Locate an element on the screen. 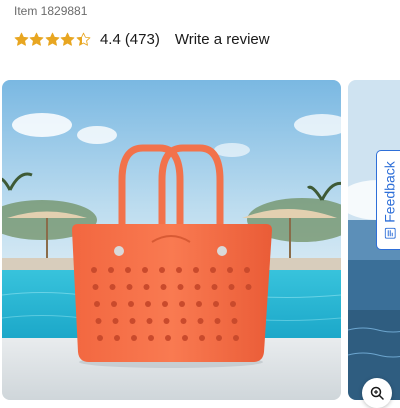  item-number: Item 1829881 is located at coordinates (51, 11).